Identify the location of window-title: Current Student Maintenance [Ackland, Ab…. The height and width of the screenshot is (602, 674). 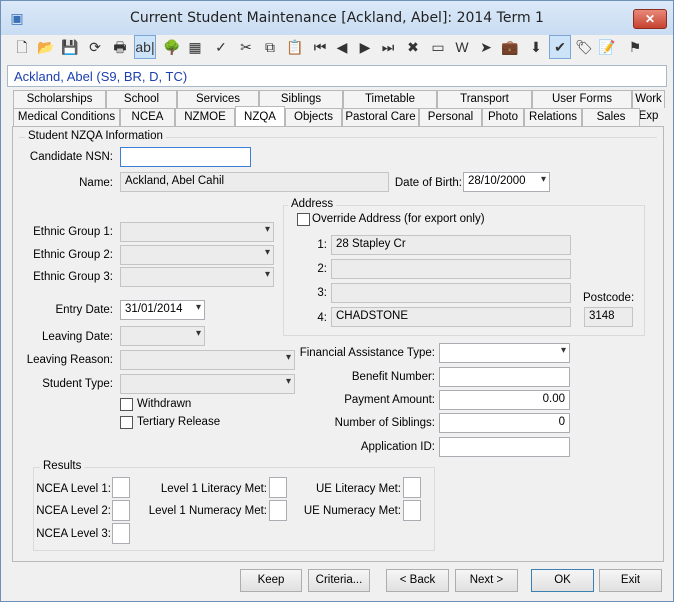
(337, 18).